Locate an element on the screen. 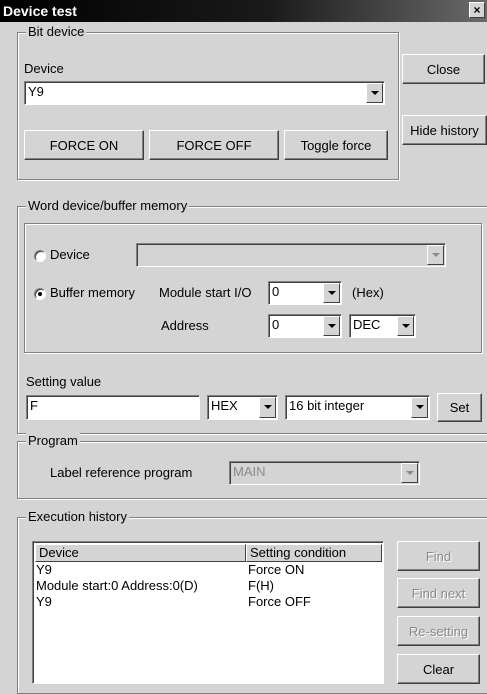 This screenshot has width=487, height=694. word-device-combo is located at coordinates (291, 255).